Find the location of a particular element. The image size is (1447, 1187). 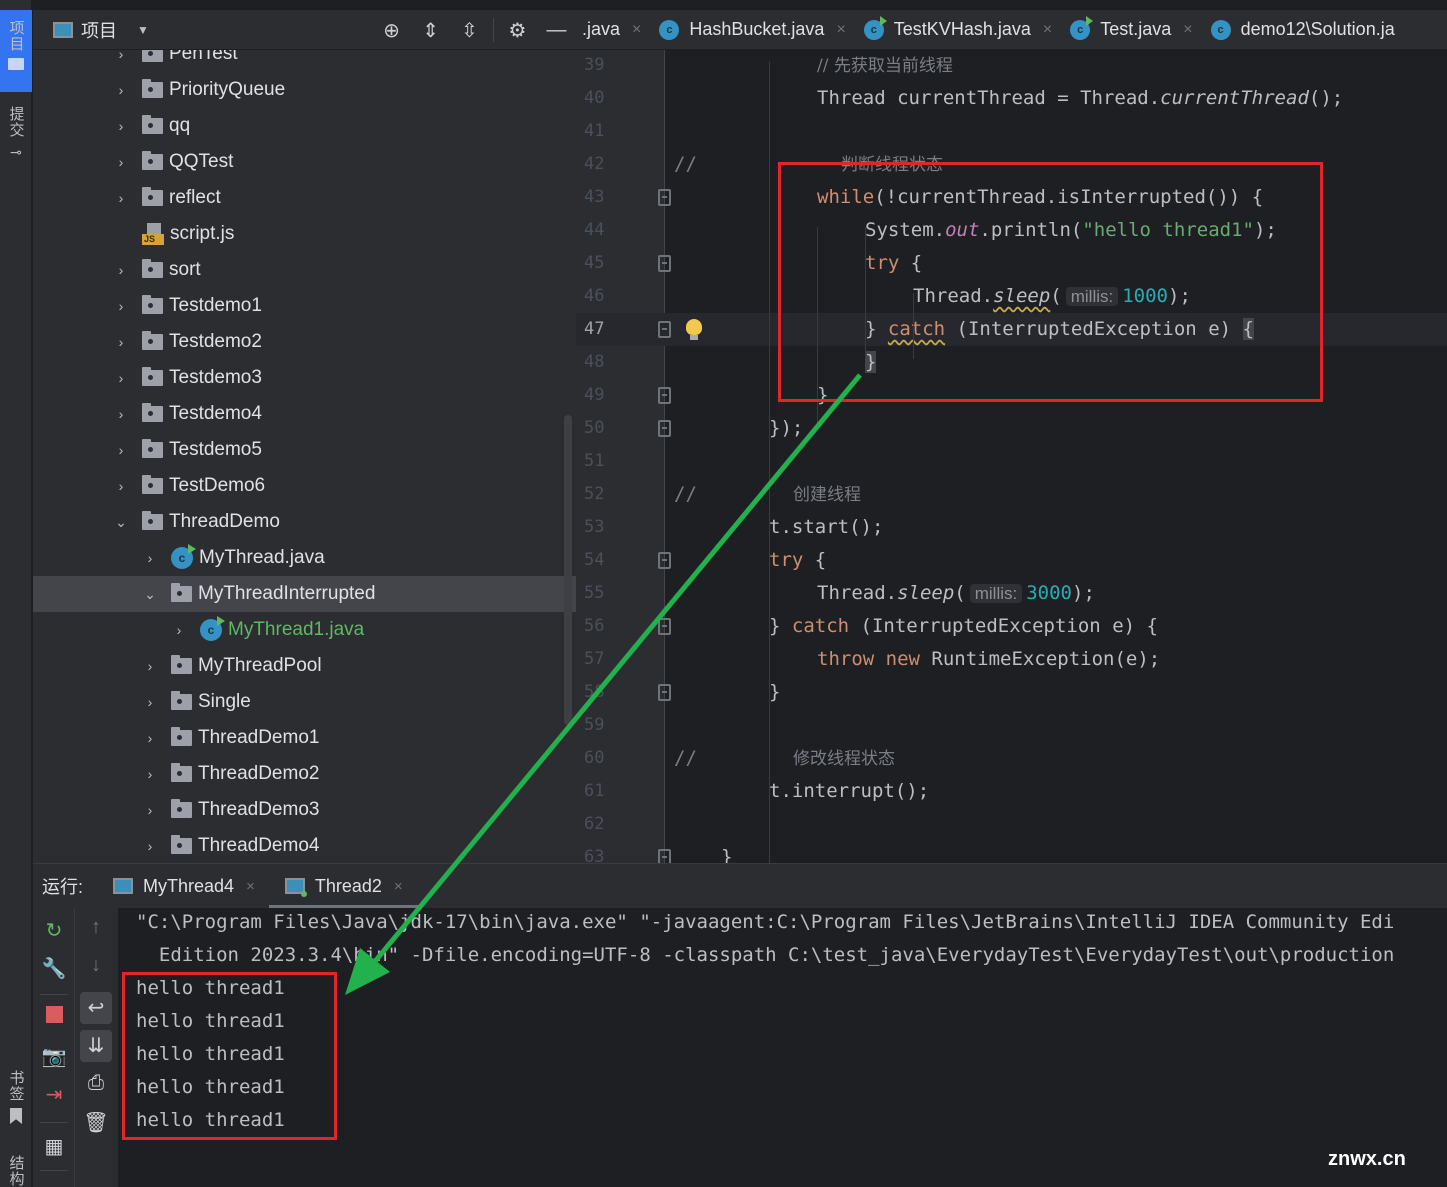

code-line: 60 // 修改线程状态 is located at coordinates (1011, 758).